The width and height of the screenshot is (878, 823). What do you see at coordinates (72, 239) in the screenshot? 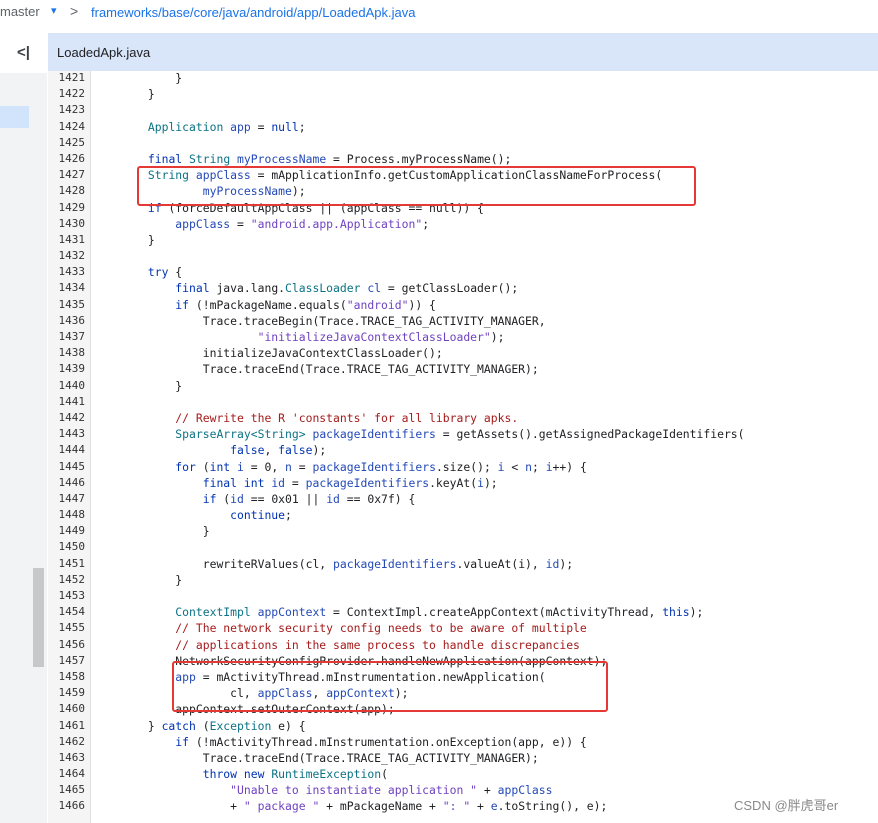
I see `line-number: 1431` at bounding box center [72, 239].